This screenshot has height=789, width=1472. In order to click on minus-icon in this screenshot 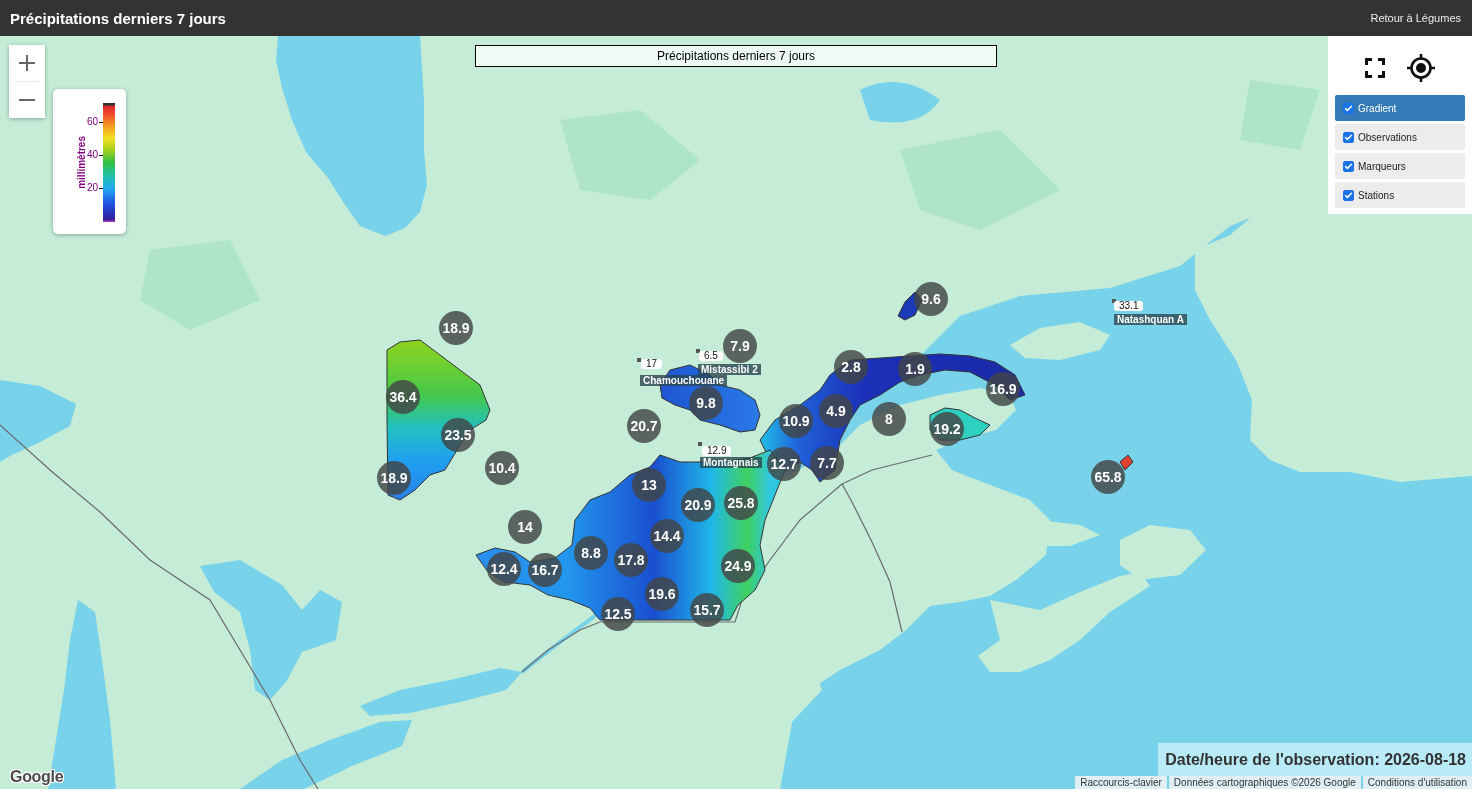, I will do `click(27, 100)`.